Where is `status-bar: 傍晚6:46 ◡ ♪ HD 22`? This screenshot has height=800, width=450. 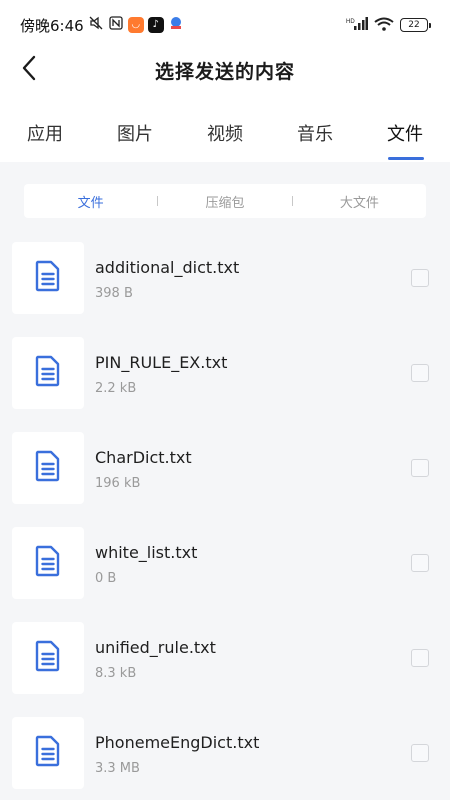 status-bar: 傍晚6:46 ◡ ♪ HD 22 is located at coordinates (225, 25).